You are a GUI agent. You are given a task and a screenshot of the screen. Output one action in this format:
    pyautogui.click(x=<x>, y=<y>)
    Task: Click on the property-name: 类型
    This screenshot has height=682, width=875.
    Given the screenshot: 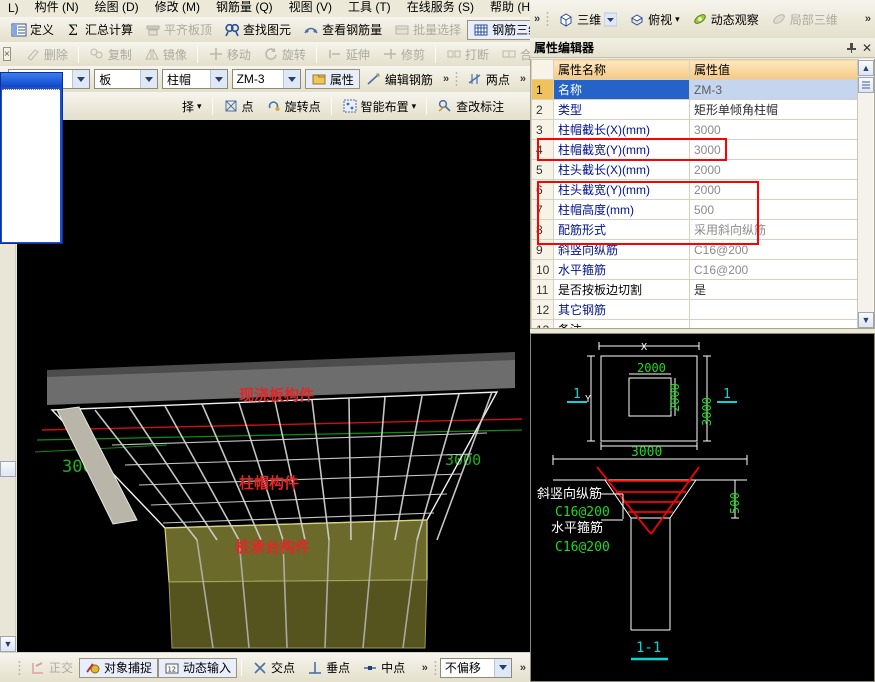 What is the action you would take?
    pyautogui.click(x=621, y=109)
    